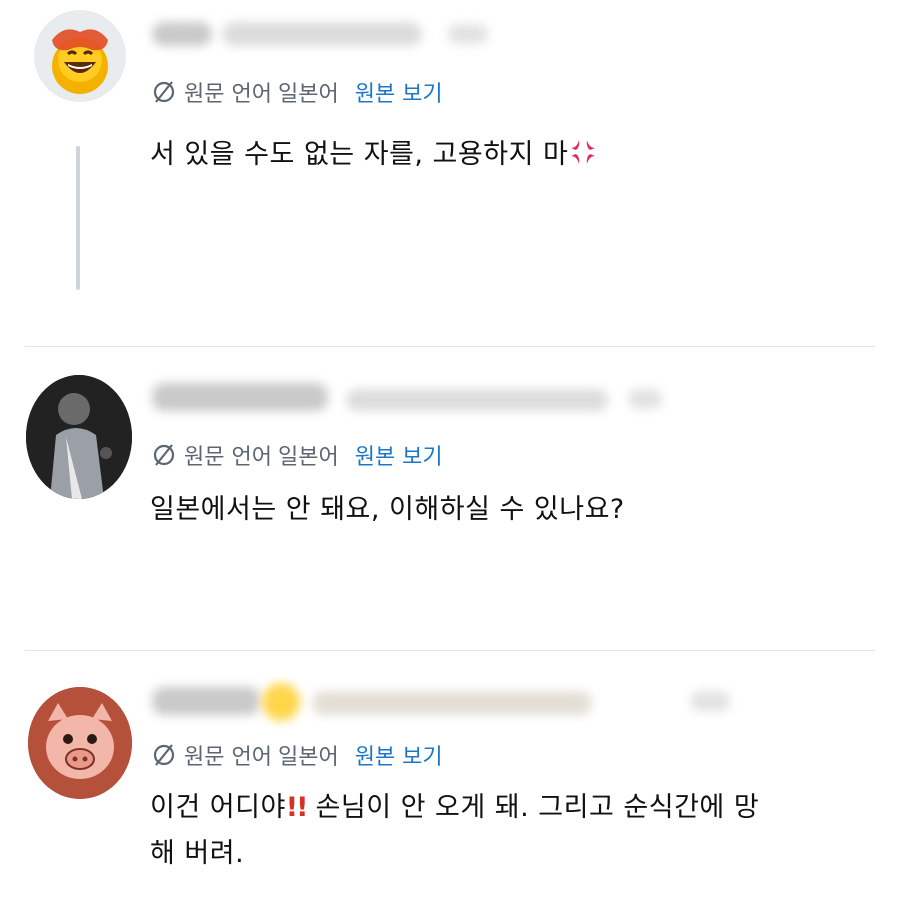 The height and width of the screenshot is (906, 900). I want to click on reply-body: 일본에서는 안 돼요, 이해하실 수 있나요?, so click(387, 510).